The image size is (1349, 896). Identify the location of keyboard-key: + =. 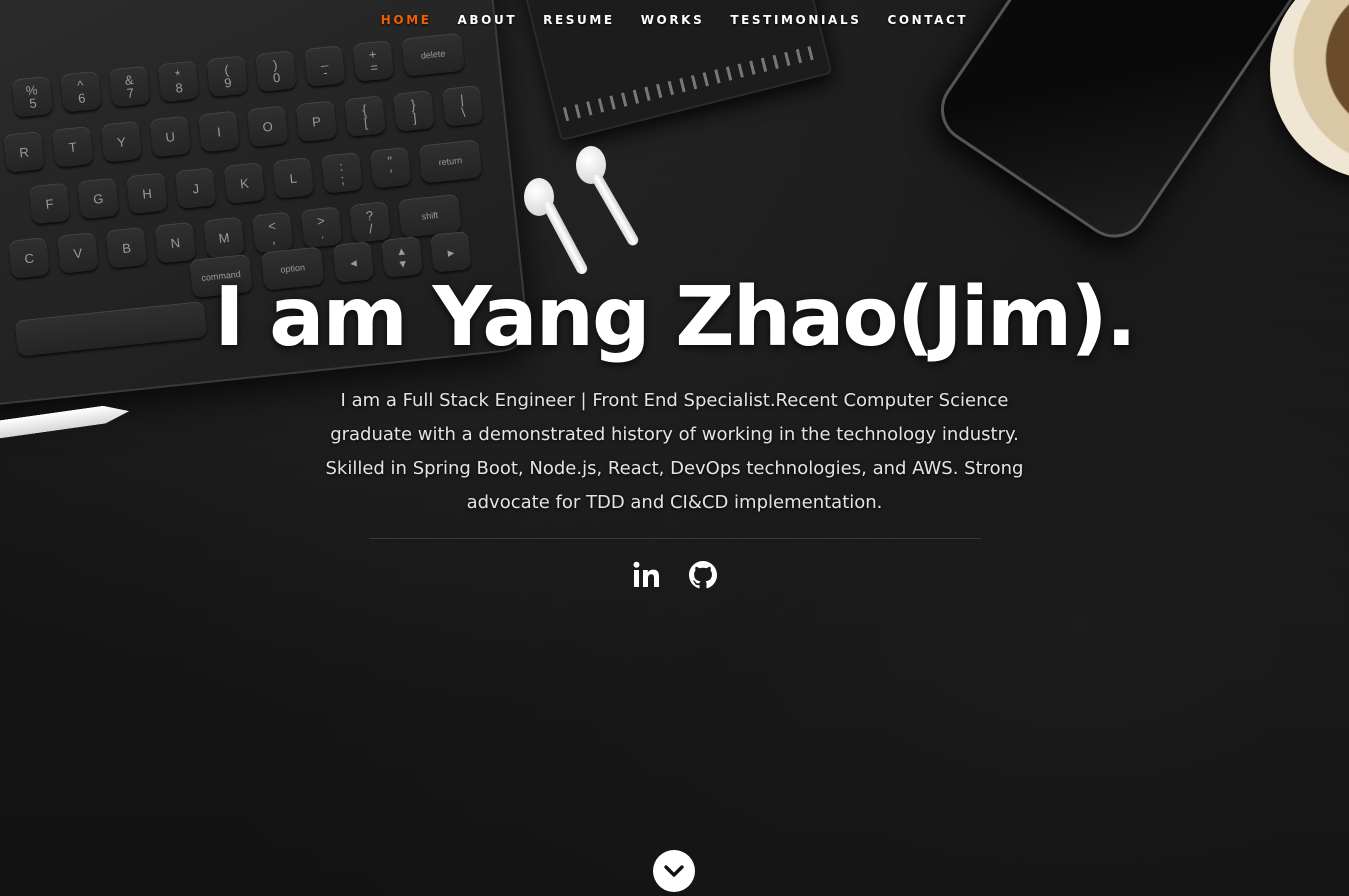
(373, 61).